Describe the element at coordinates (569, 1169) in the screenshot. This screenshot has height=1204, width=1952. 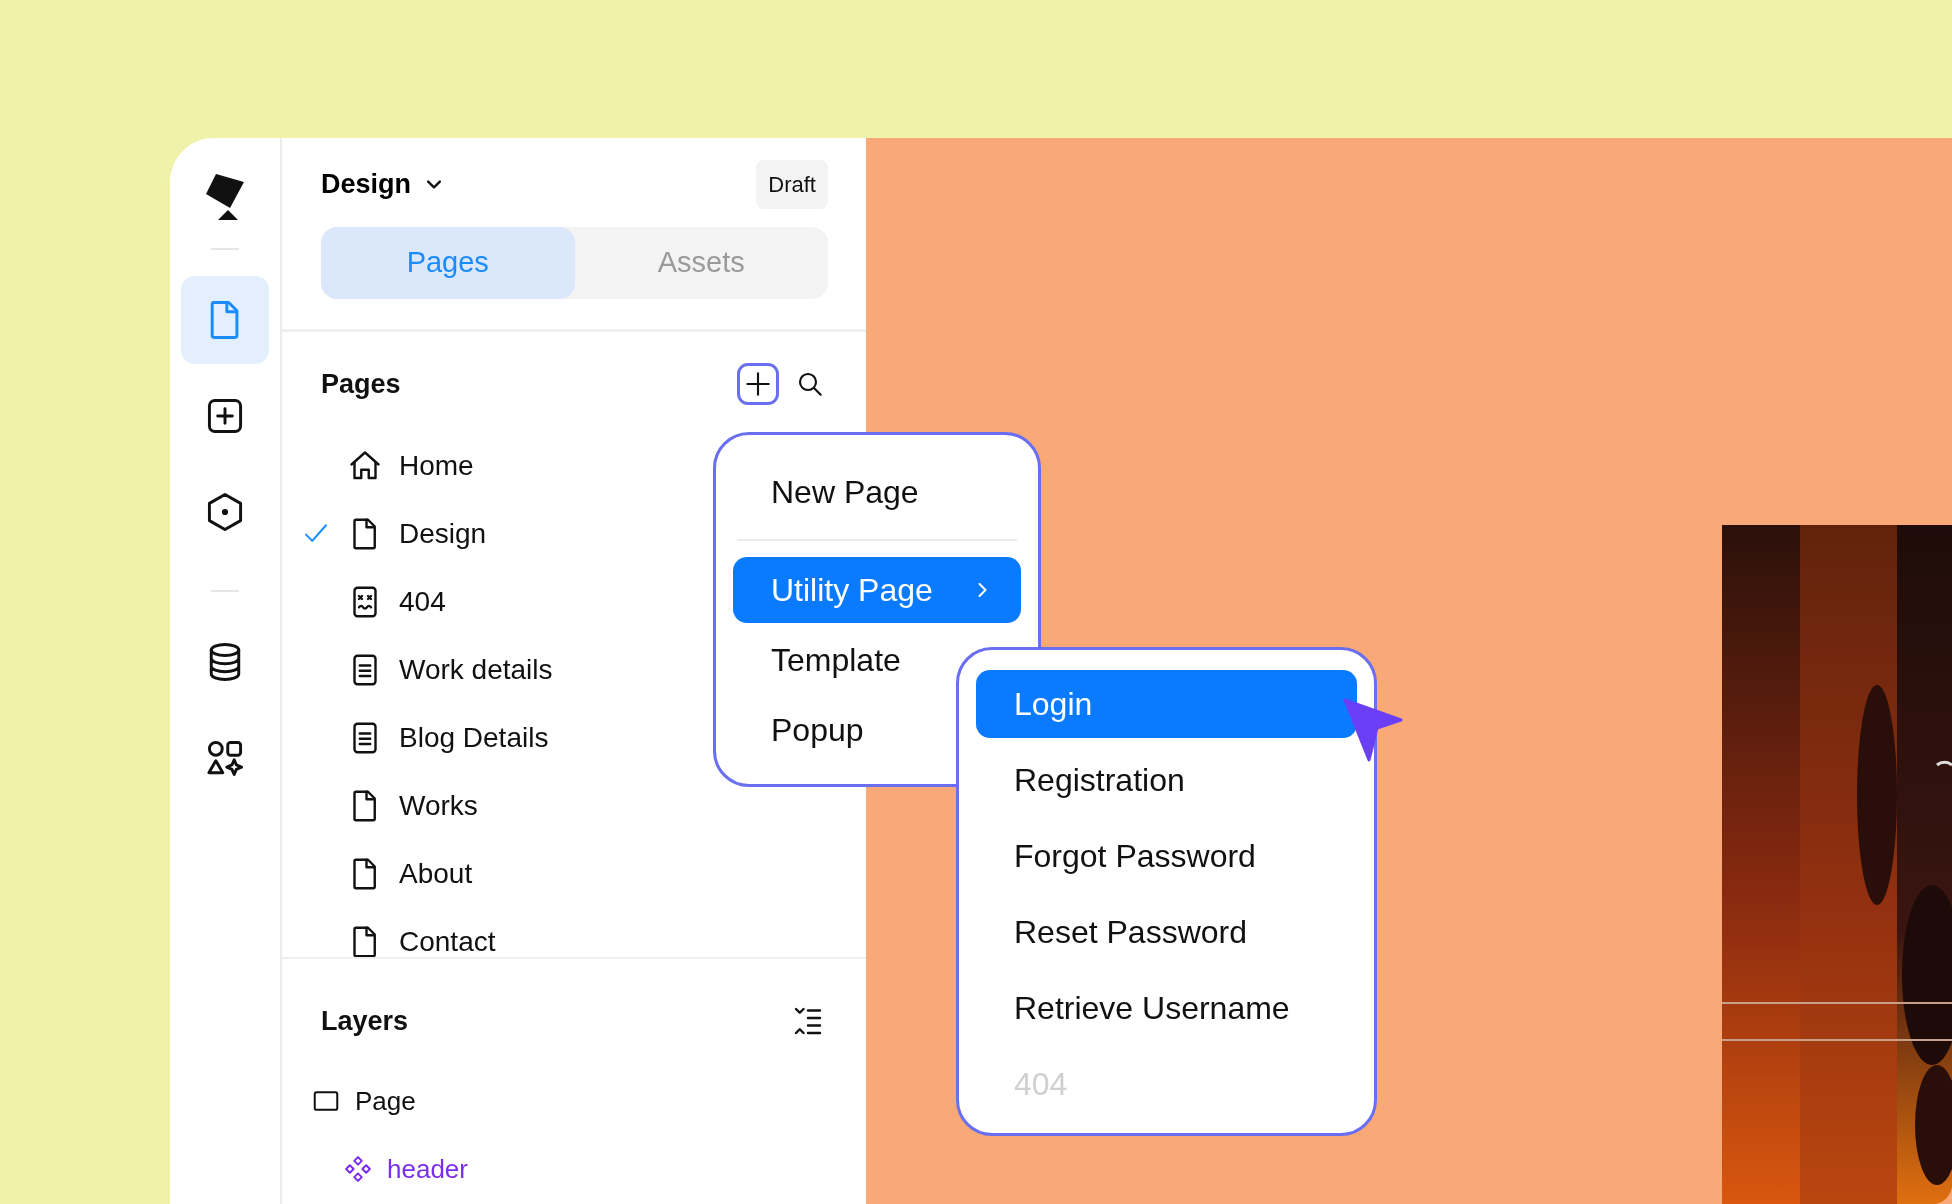
I see `layer-item: header` at that location.